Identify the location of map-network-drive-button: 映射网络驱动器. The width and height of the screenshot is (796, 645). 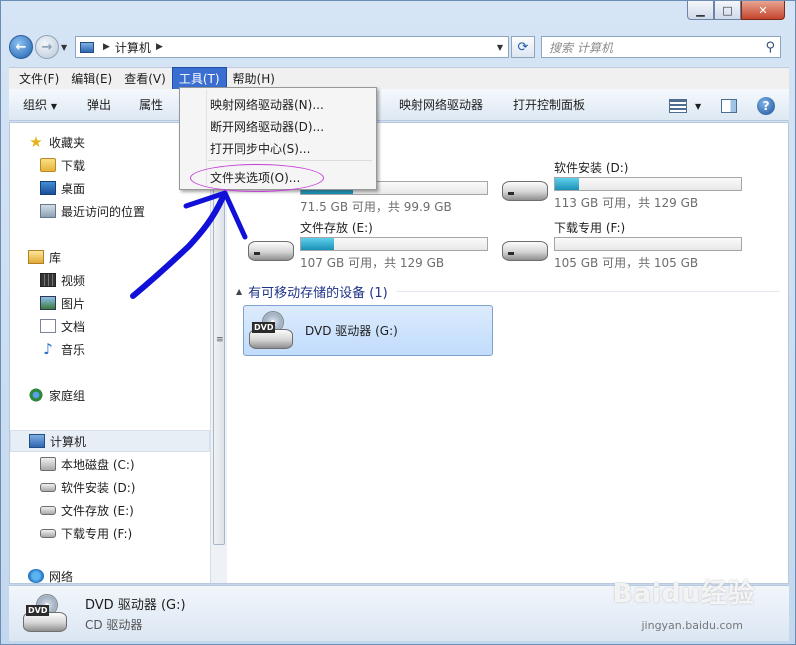
(441, 104).